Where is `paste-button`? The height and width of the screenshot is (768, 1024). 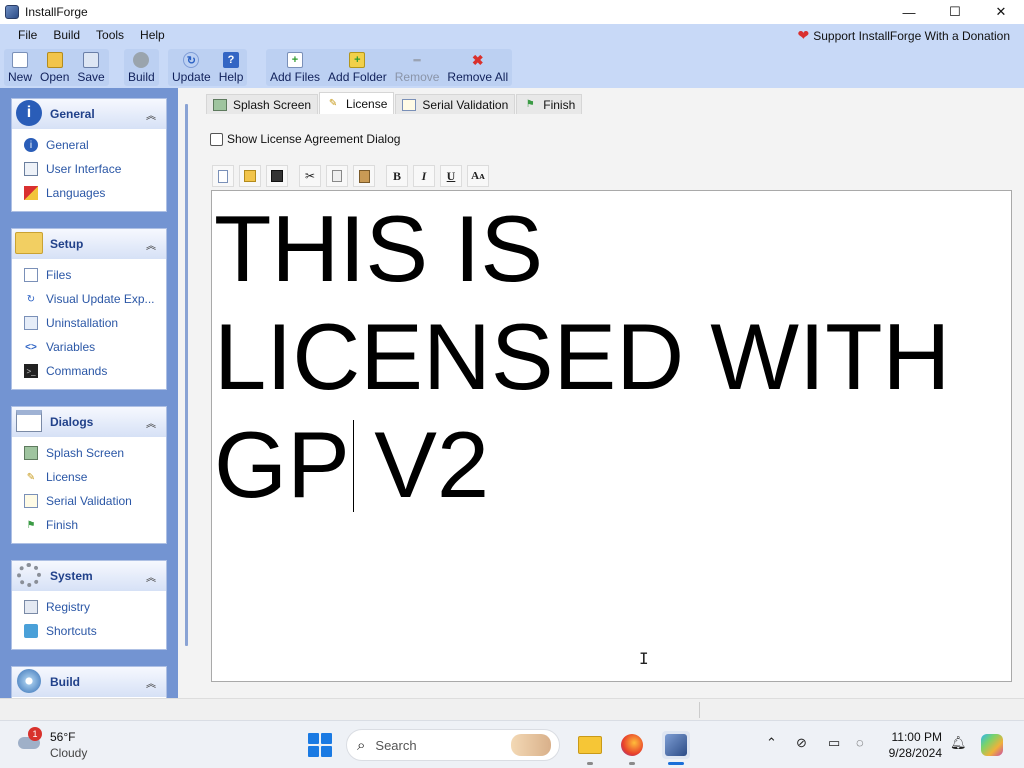
paste-button is located at coordinates (364, 176).